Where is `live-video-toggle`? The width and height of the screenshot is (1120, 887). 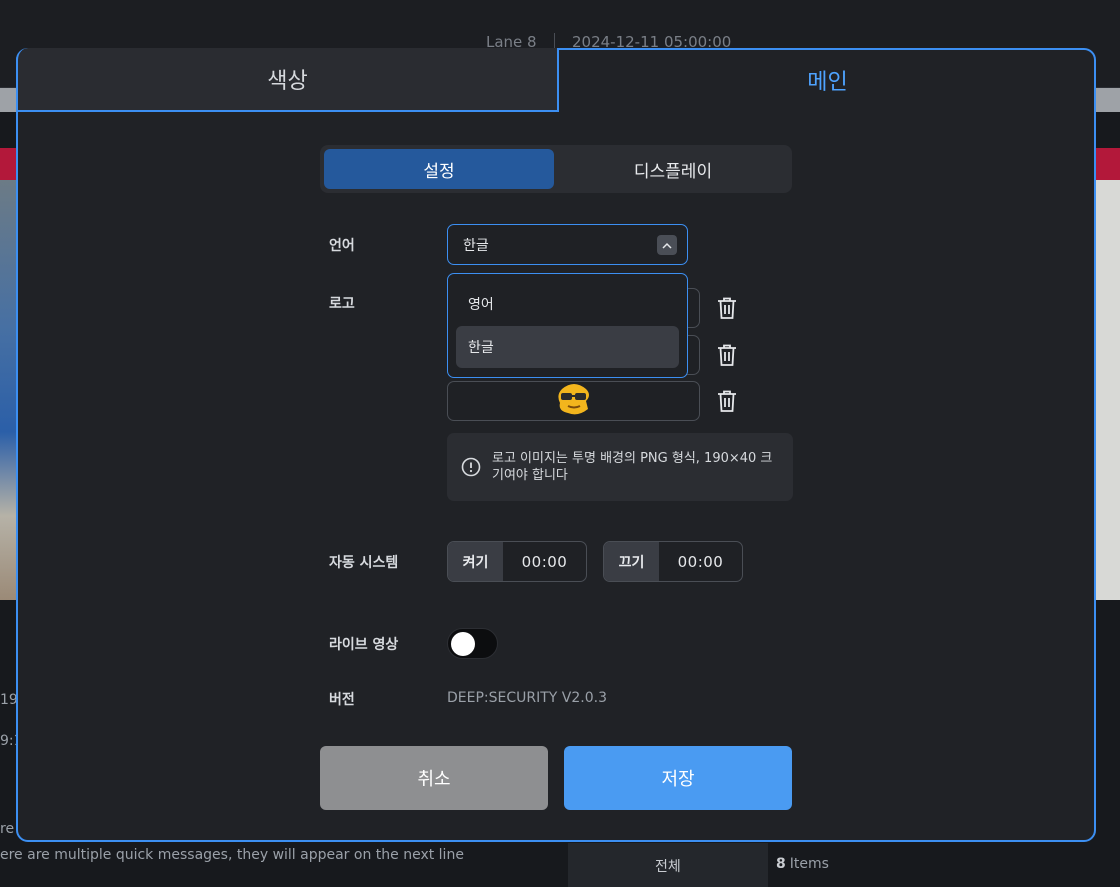
live-video-toggle is located at coordinates (472, 643).